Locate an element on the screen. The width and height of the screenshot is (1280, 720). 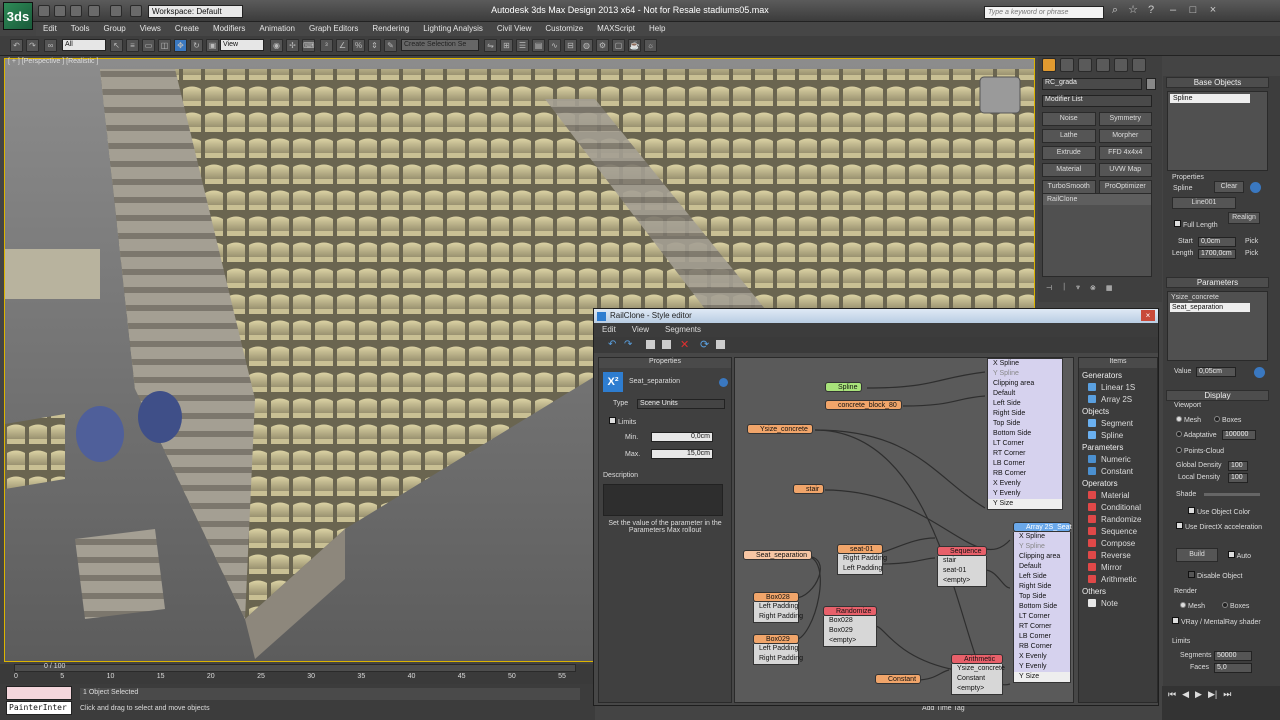
maxscript-listener-pink is located at coordinates (39, 693).